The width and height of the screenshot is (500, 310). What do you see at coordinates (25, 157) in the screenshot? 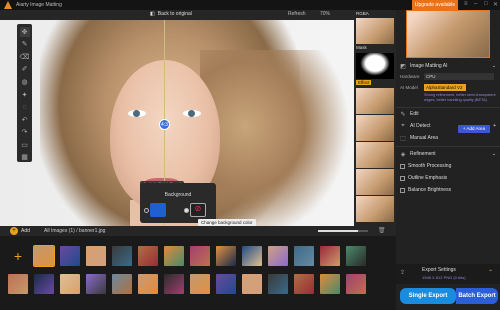
I see `grid-icon: ▦` at bounding box center [25, 157].